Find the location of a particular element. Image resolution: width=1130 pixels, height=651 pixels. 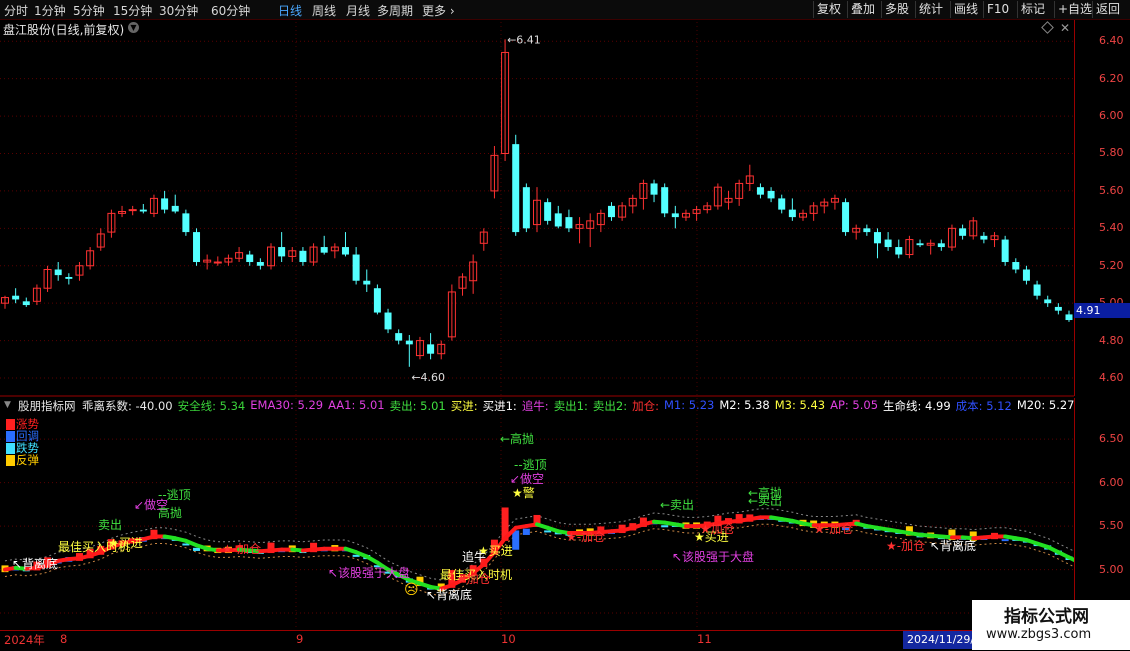

month-label: 11 is located at coordinates (704, 639).